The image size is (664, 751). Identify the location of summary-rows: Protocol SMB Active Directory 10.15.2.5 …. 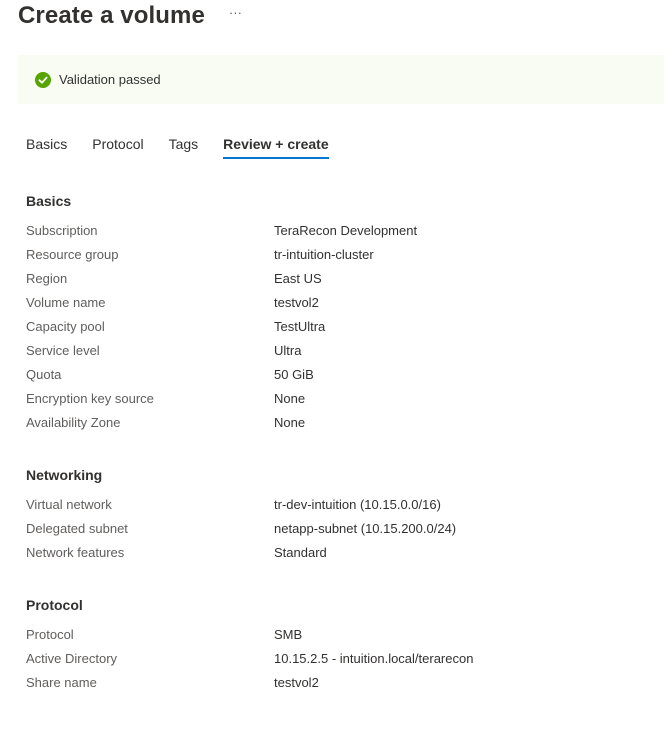
(336, 659).